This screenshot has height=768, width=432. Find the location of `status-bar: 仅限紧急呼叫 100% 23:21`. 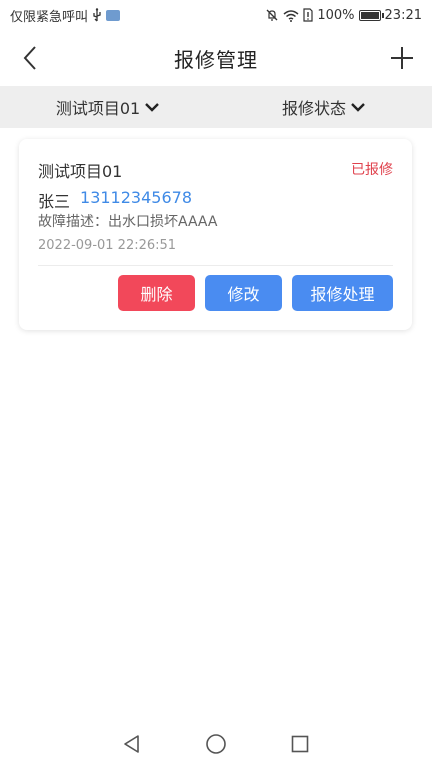

status-bar: 仅限紧急呼叫 100% 23:21 is located at coordinates (216, 15).